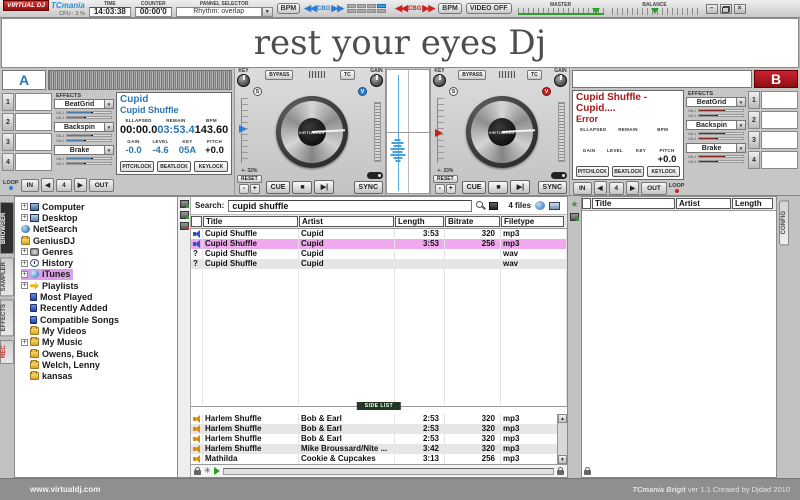  Describe the element at coordinates (7, 277) in the screenshot. I see `side-tab: SAMPLER` at that location.